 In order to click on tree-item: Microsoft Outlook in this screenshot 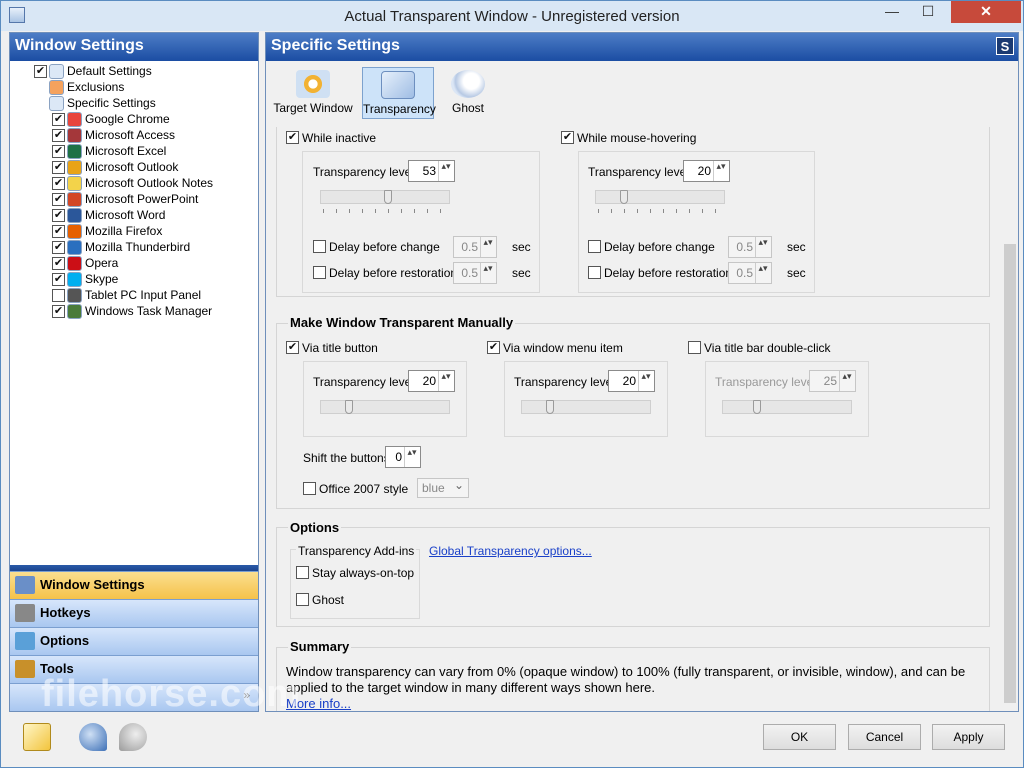, I will do `click(115, 167)`.